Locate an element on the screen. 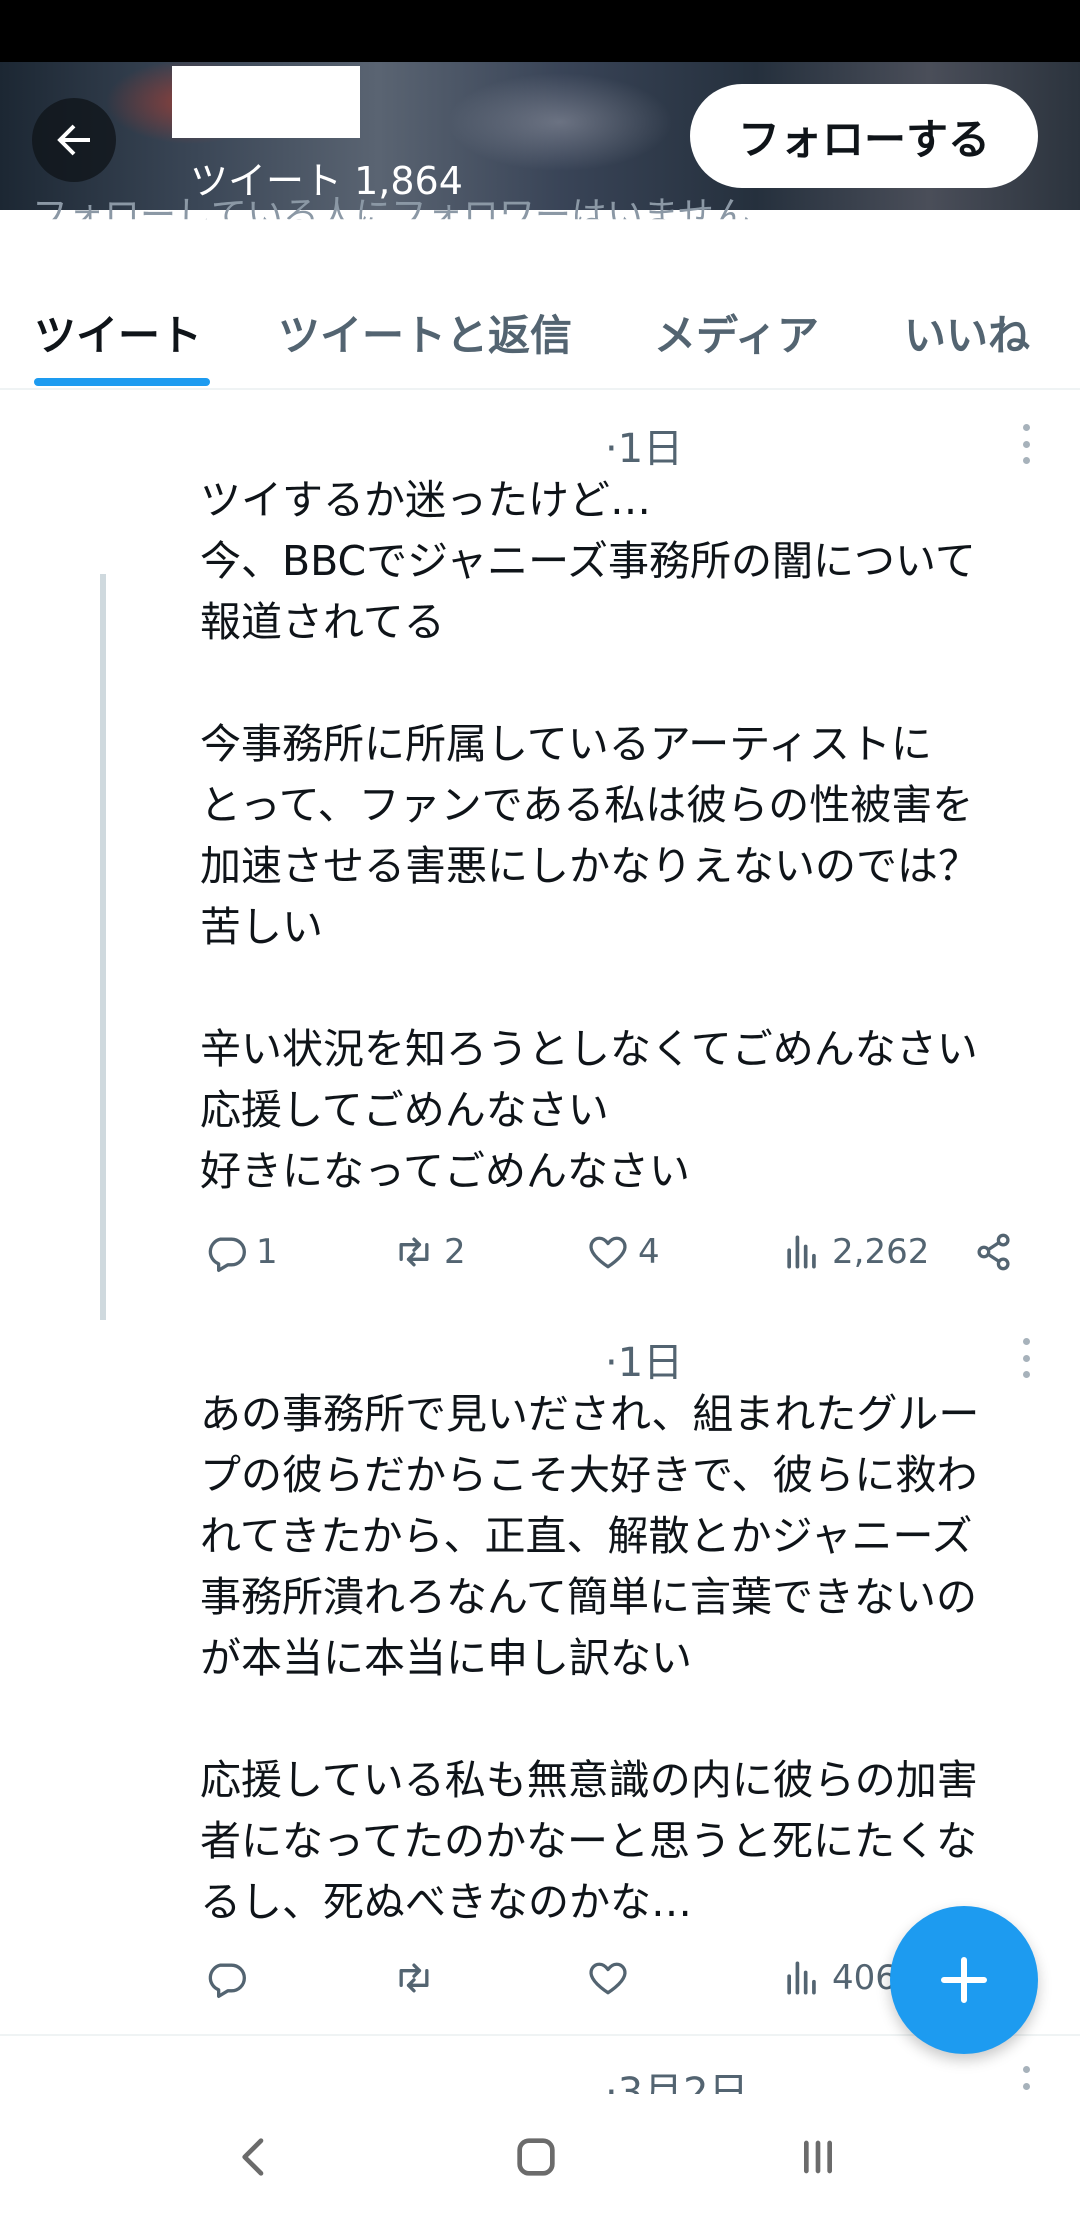 The image size is (1080, 2220). recents-icon is located at coordinates (818, 2157).